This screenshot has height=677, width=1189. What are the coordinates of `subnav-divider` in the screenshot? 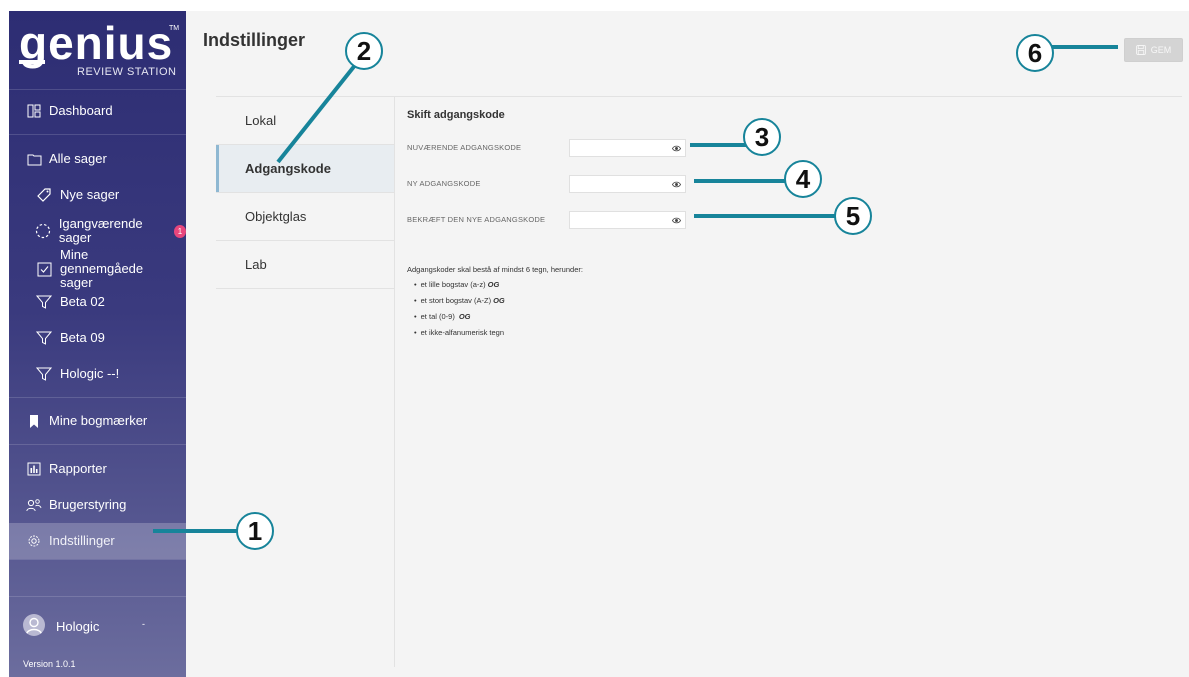 It's located at (394, 382).